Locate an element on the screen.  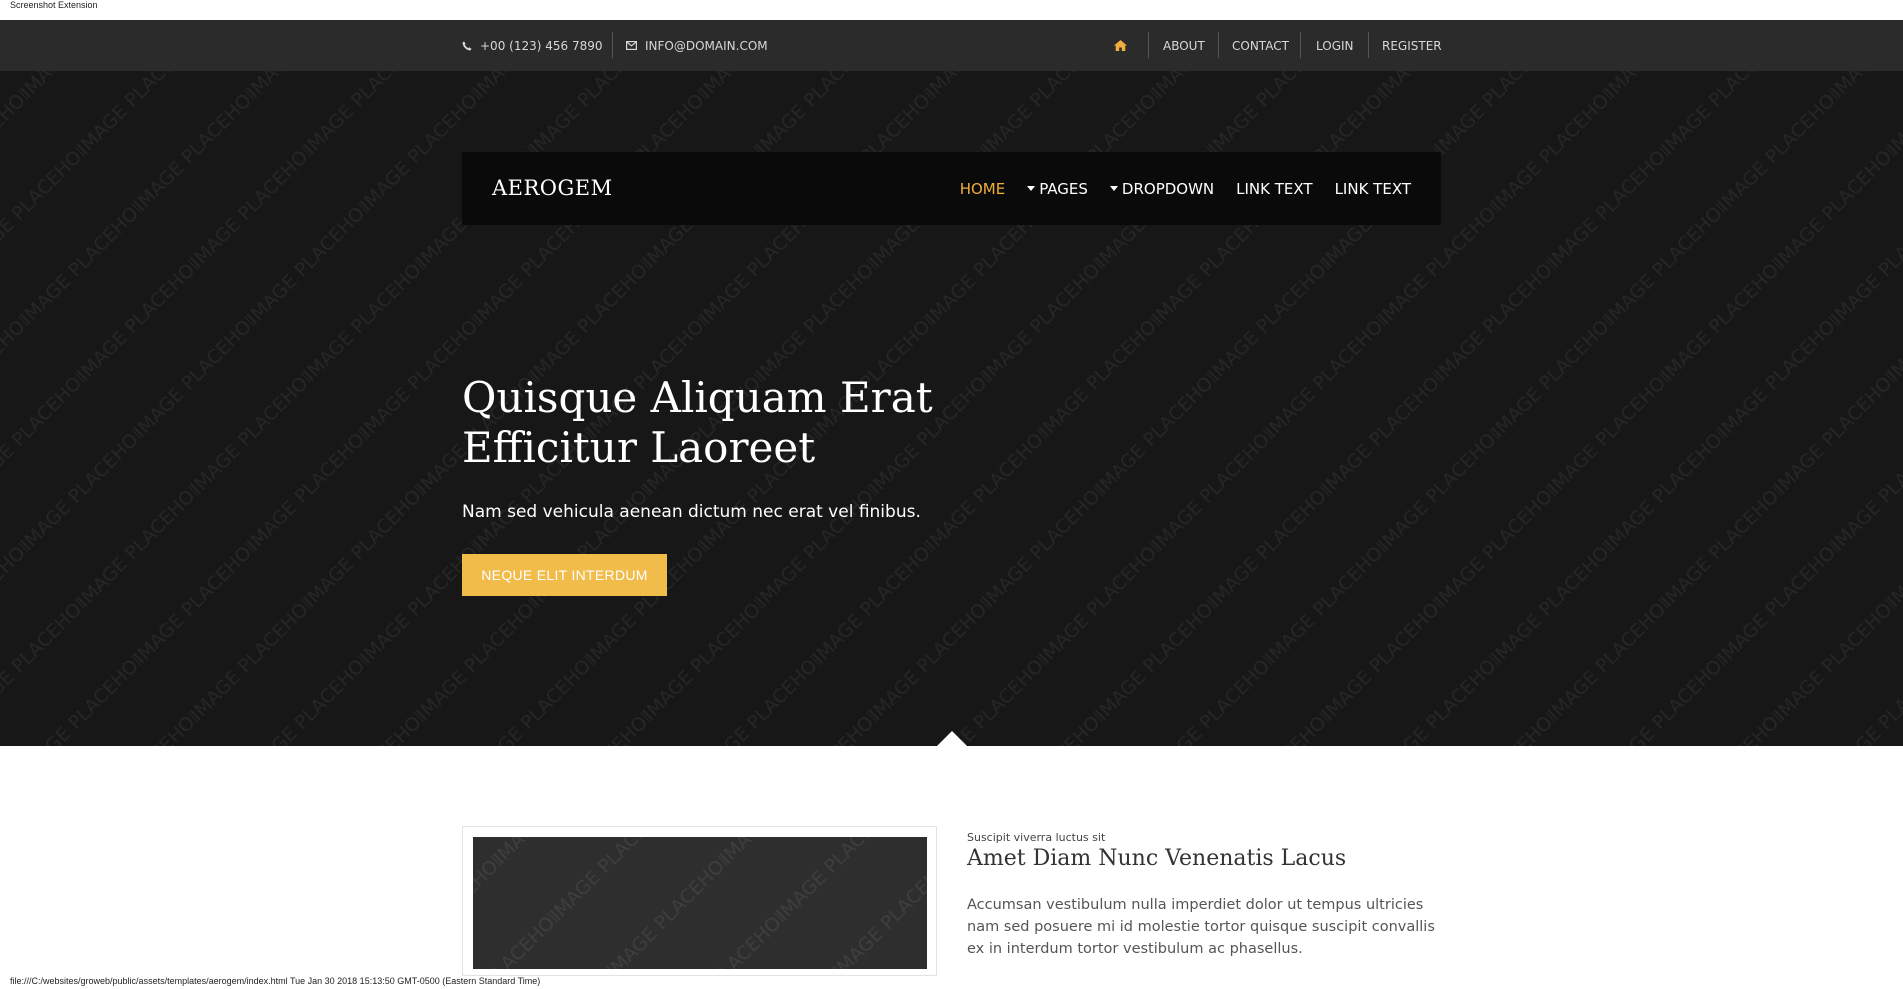
email-address: INFO@DOMAIN.COM is located at coordinates (706, 45).